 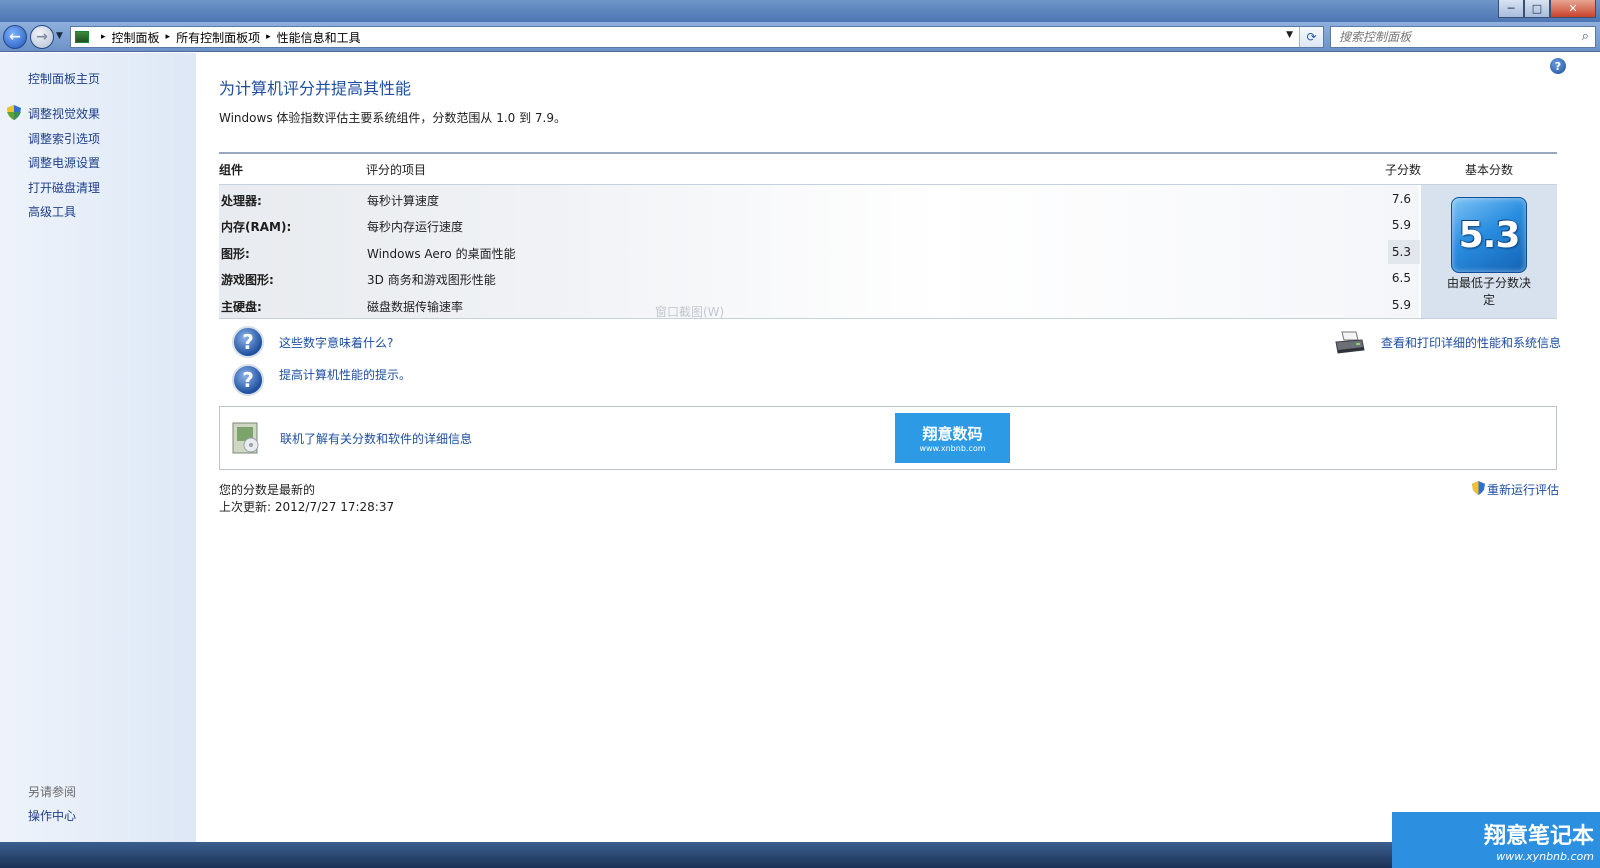 I want to click on corner-watermark-text: 翔意笔记本, so click(x=1538, y=836).